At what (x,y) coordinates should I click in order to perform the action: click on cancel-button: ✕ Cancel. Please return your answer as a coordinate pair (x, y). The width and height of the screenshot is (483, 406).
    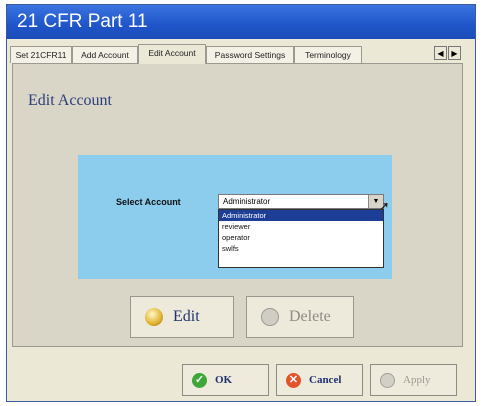
    Looking at the image, I should click on (319, 380).